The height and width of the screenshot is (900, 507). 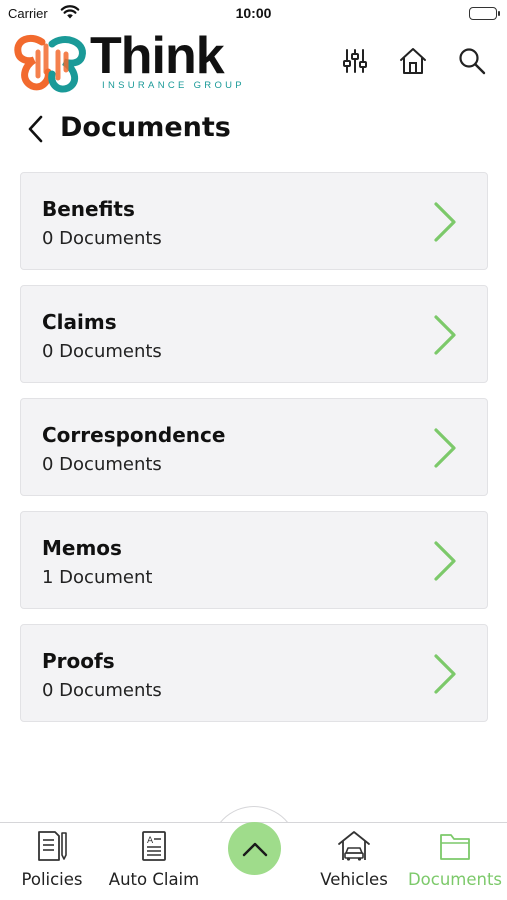 What do you see at coordinates (52, 879) in the screenshot?
I see `tab-label: Policies` at bounding box center [52, 879].